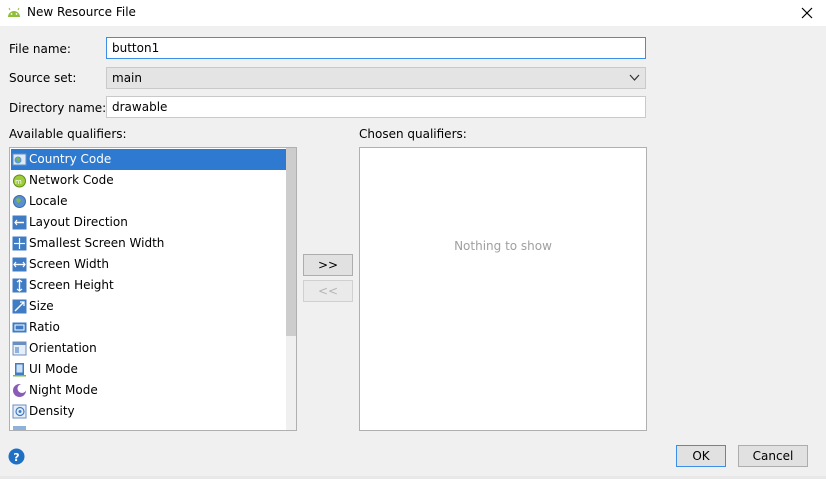 The image size is (826, 479). What do you see at coordinates (376, 107) in the screenshot?
I see `directory-name-input` at bounding box center [376, 107].